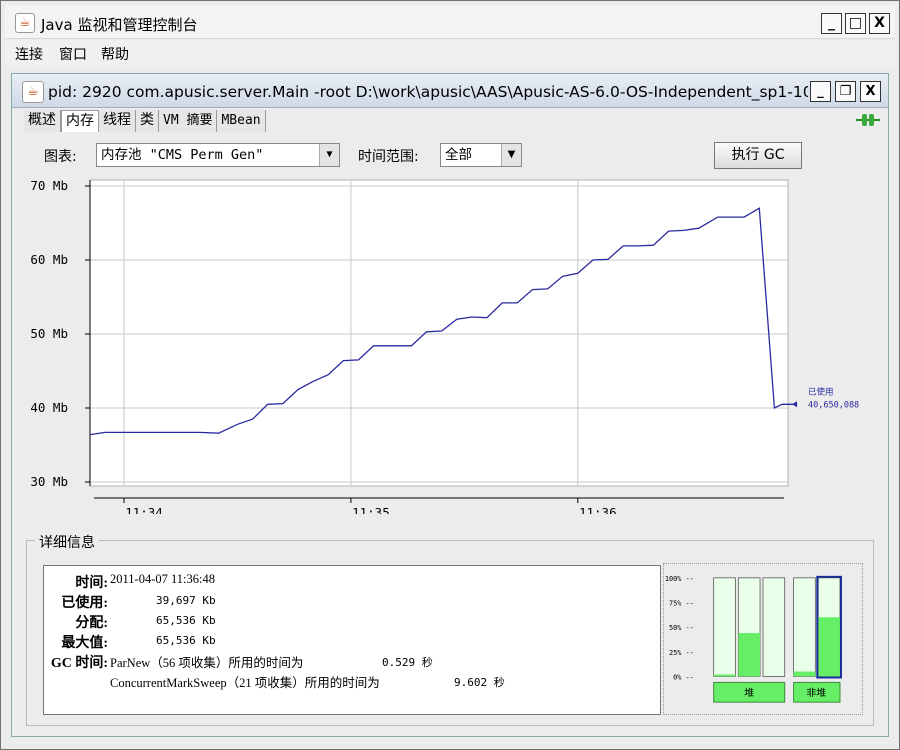  What do you see at coordinates (458, 155) in the screenshot?
I see `time-range-select-value: 全部` at bounding box center [458, 155].